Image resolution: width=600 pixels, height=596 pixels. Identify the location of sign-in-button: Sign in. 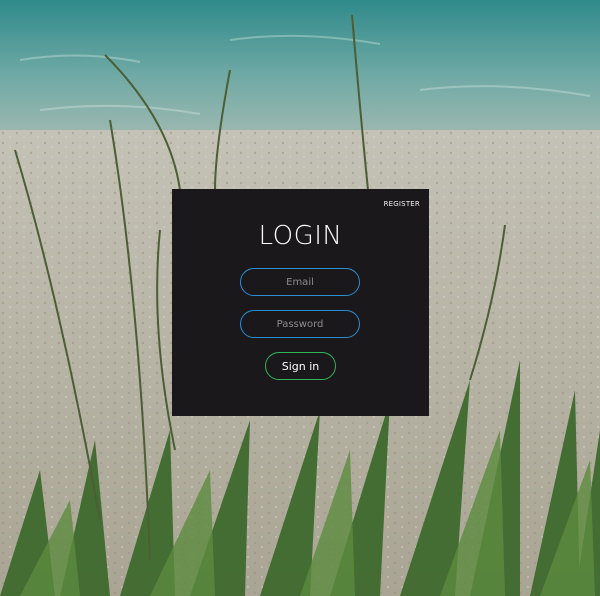
(300, 366).